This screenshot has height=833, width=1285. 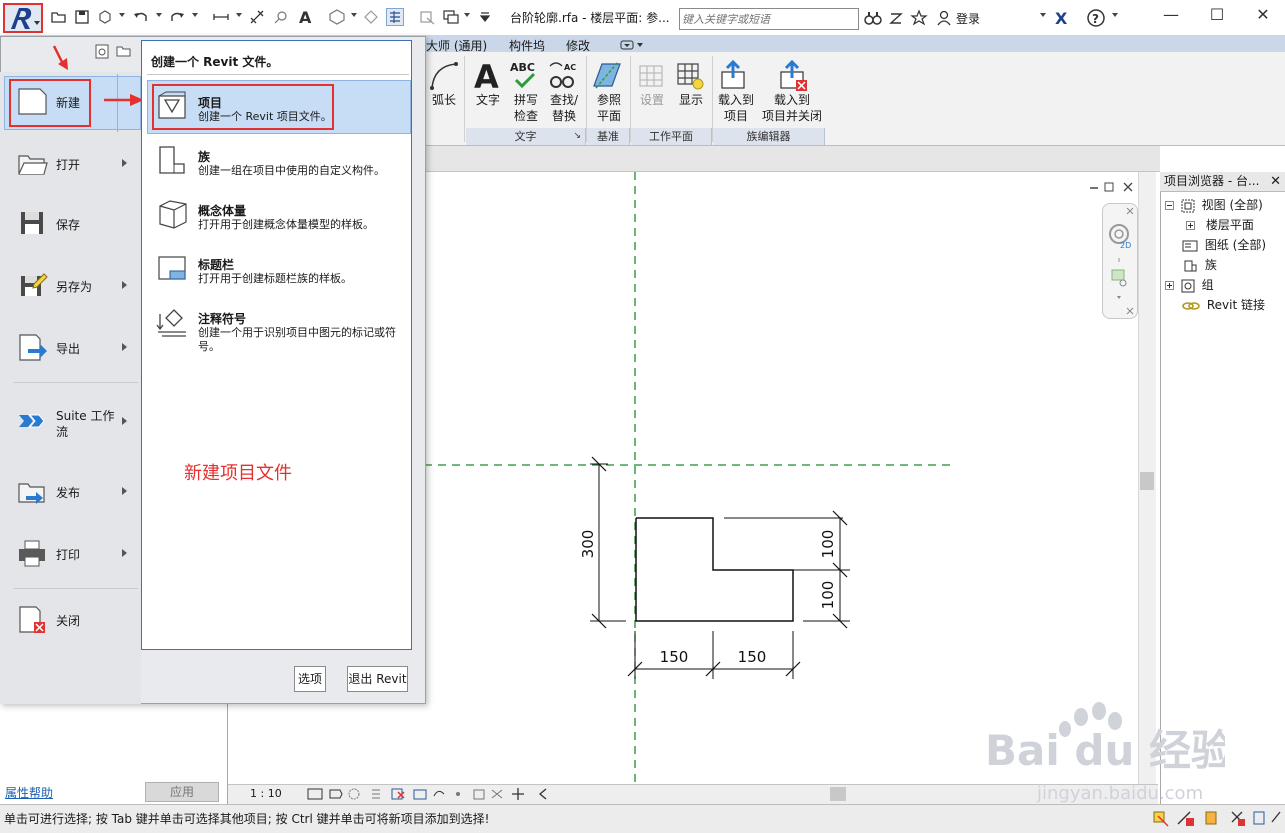 I want to click on reference-plane-label: 参照 平面, so click(x=608, y=108).